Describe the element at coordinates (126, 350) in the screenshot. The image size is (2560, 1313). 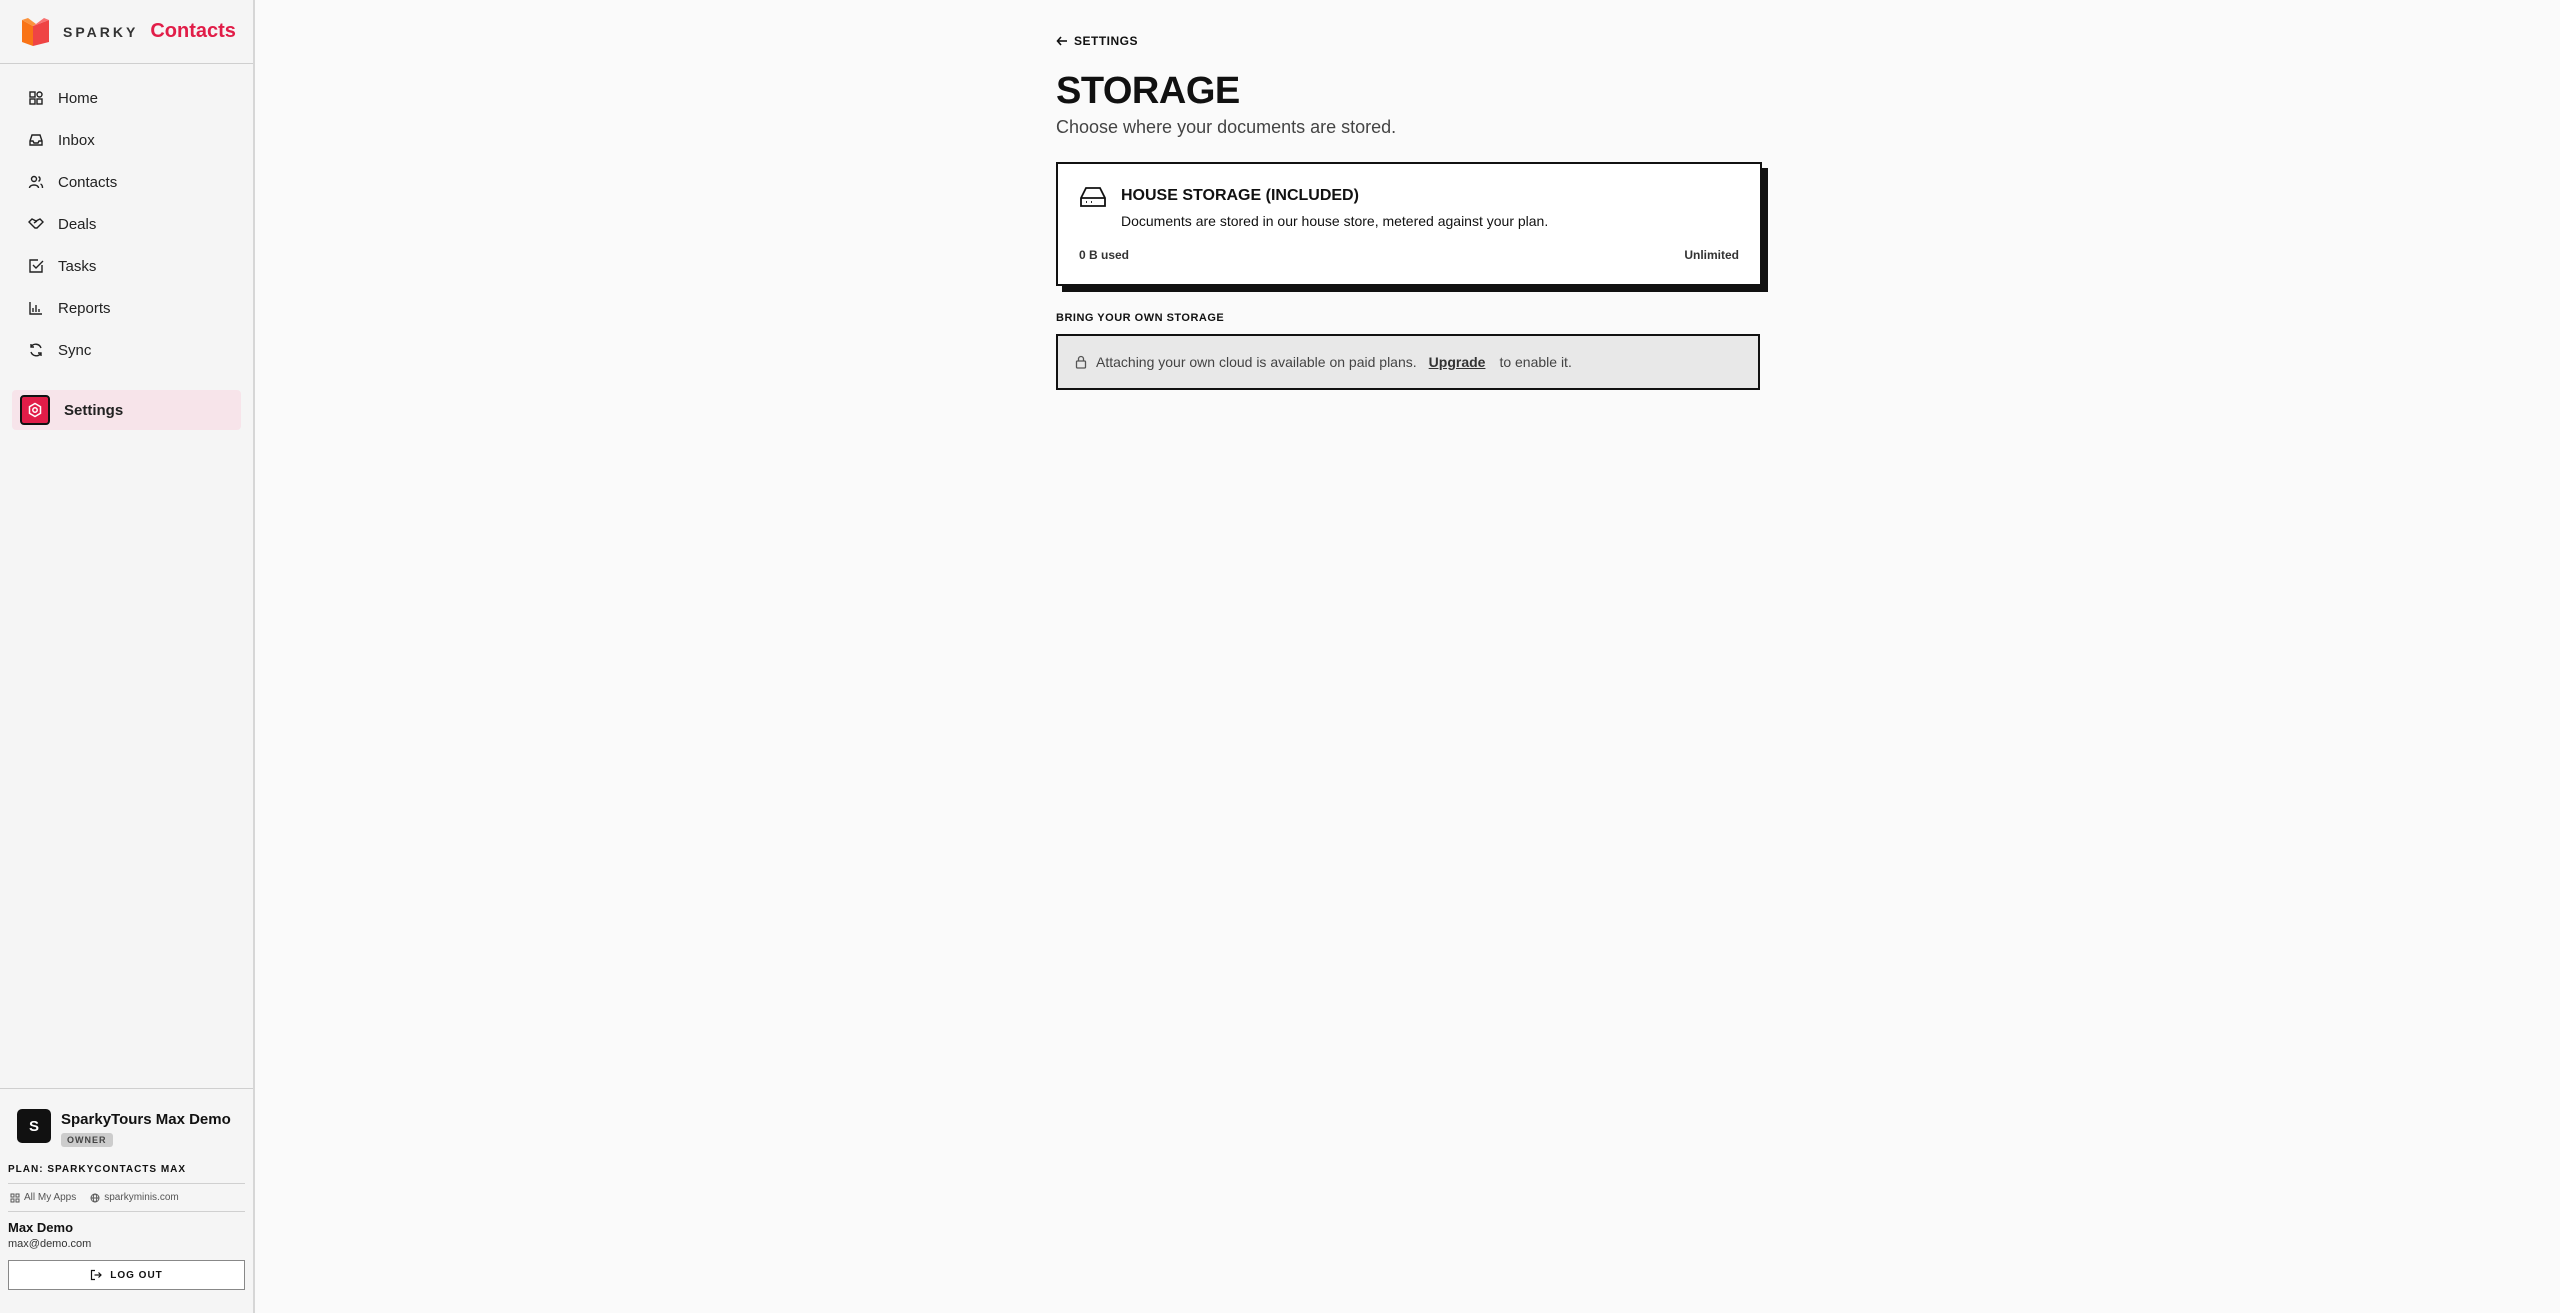
I see `nav-item-sync: Sync` at that location.